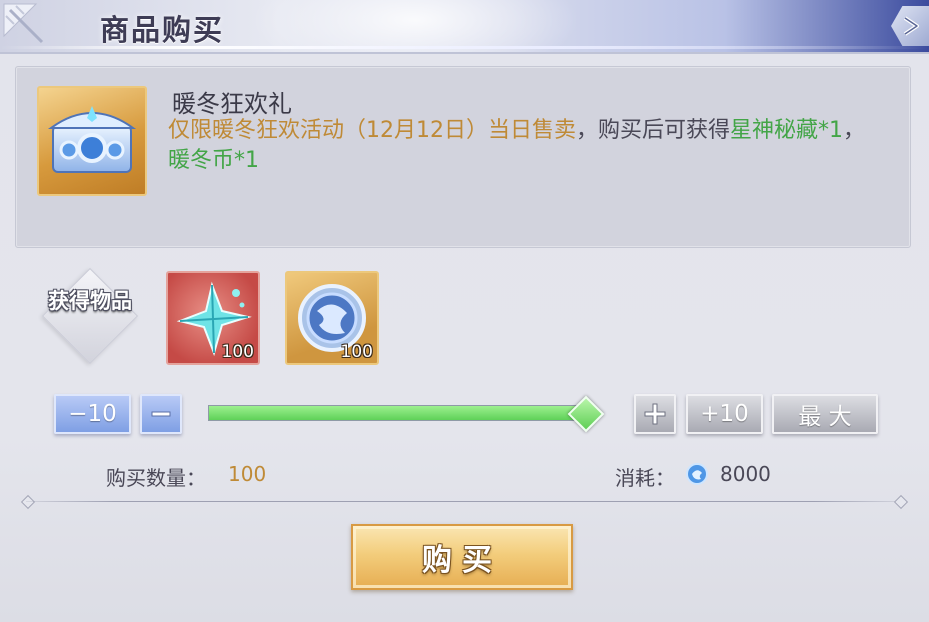 Image resolution: width=929 pixels, height=622 pixels. Describe the element at coordinates (156, 478) in the screenshot. I see `quantity-label: 购买数量：` at that location.